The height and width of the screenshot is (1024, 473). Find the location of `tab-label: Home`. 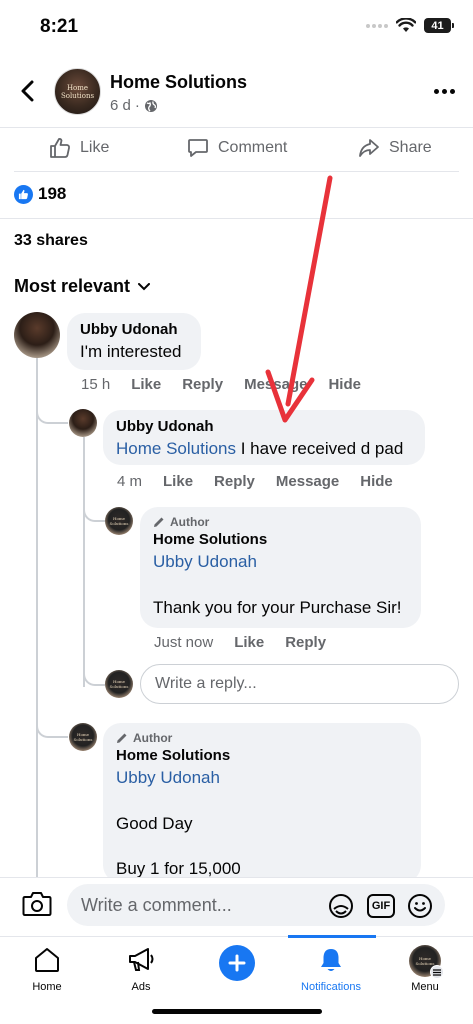

tab-label: Home is located at coordinates (47, 987).